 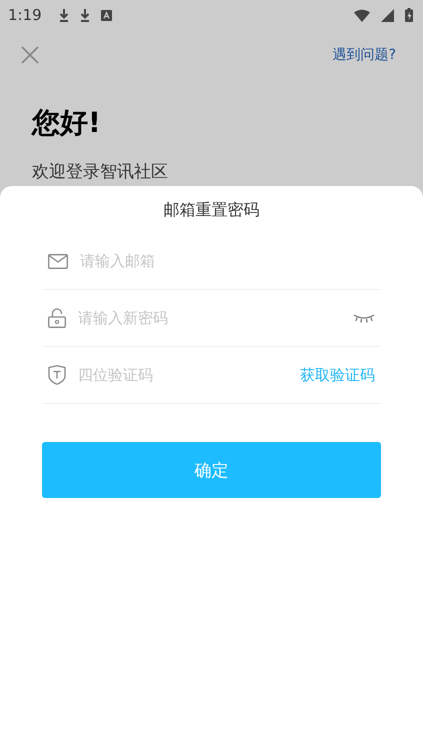 What do you see at coordinates (337, 375) in the screenshot?
I see `get-code-link: 获取验证码` at bounding box center [337, 375].